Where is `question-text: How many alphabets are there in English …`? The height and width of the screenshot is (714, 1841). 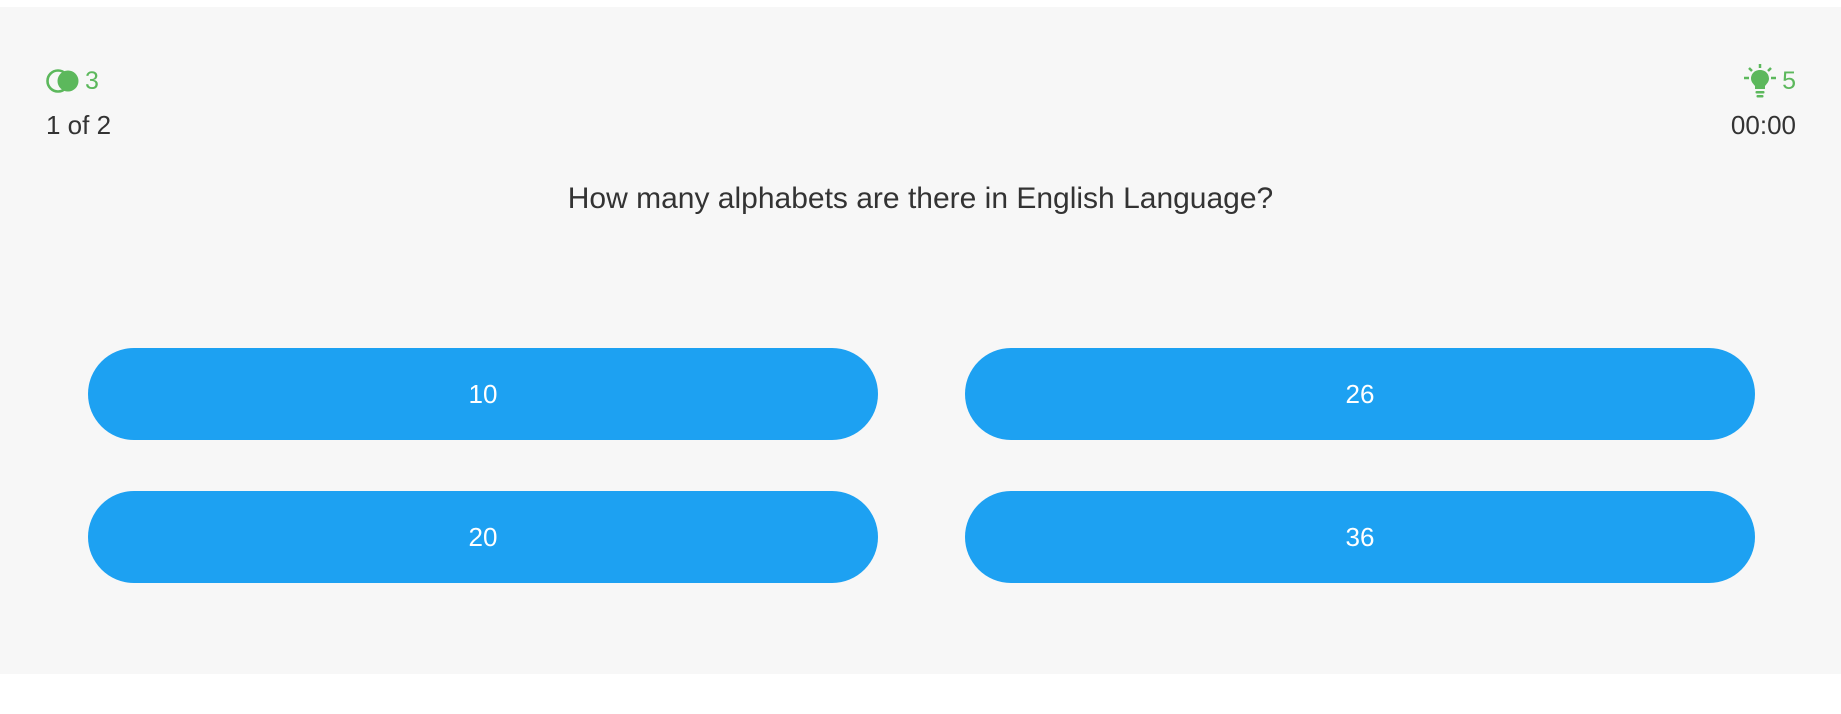
question-text: How many alphabets are there in English … is located at coordinates (920, 198).